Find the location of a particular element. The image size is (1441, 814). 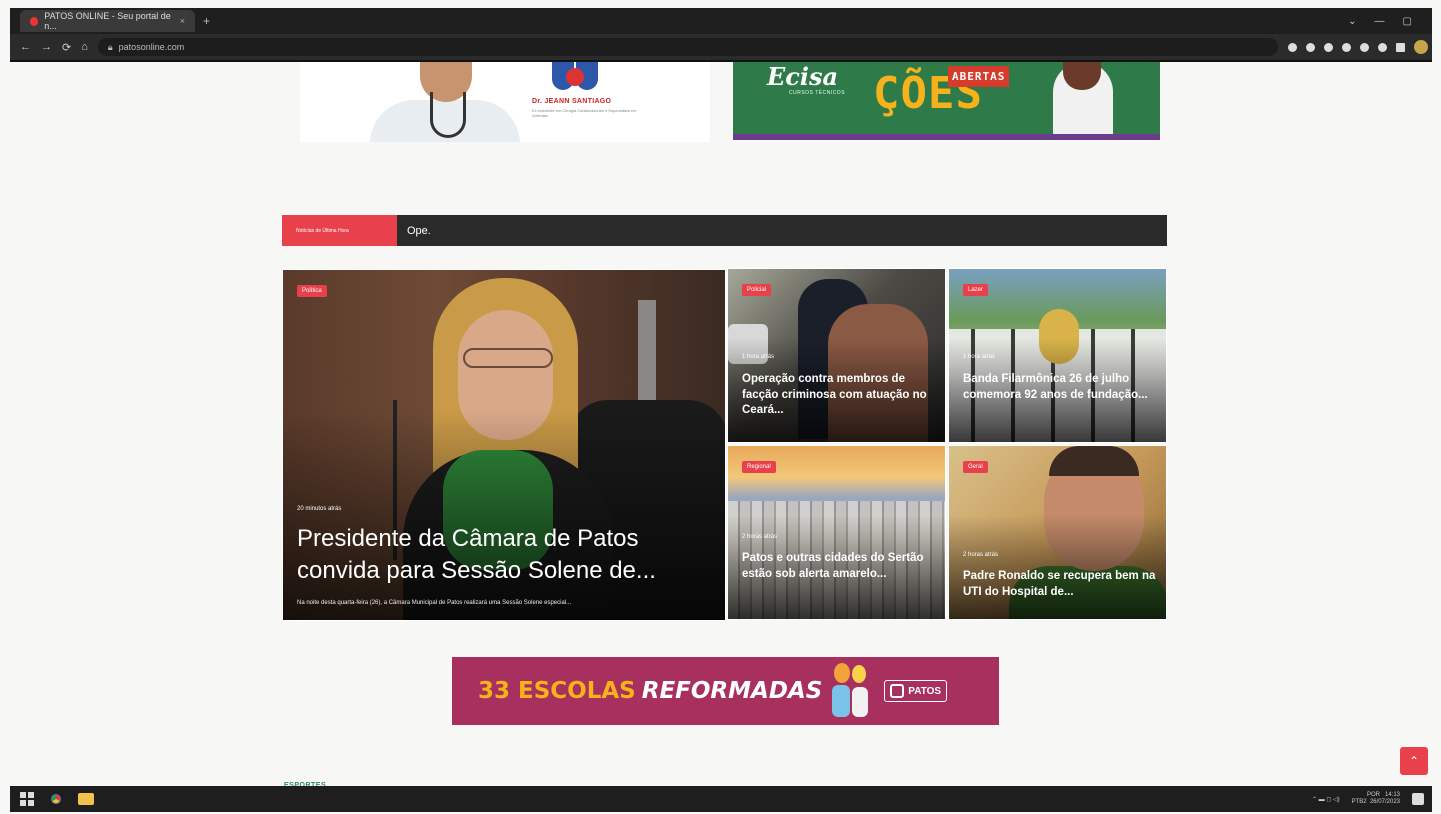

patos-logo-text: PATOS is located at coordinates (925, 691).